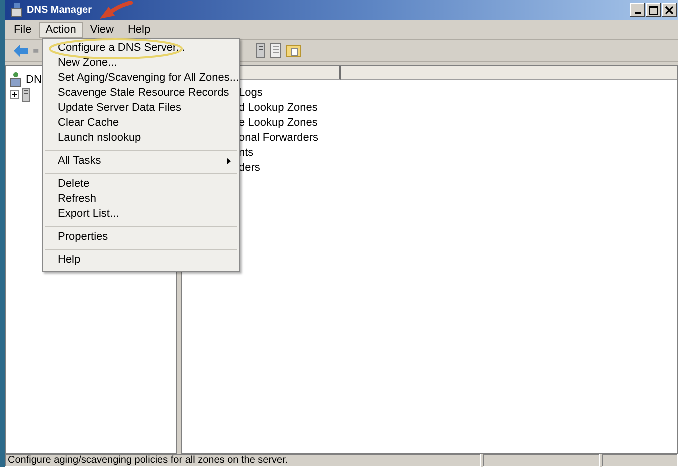 Image resolution: width=678 pixels, height=467 pixels. I want to click on close-icon, so click(669, 10).